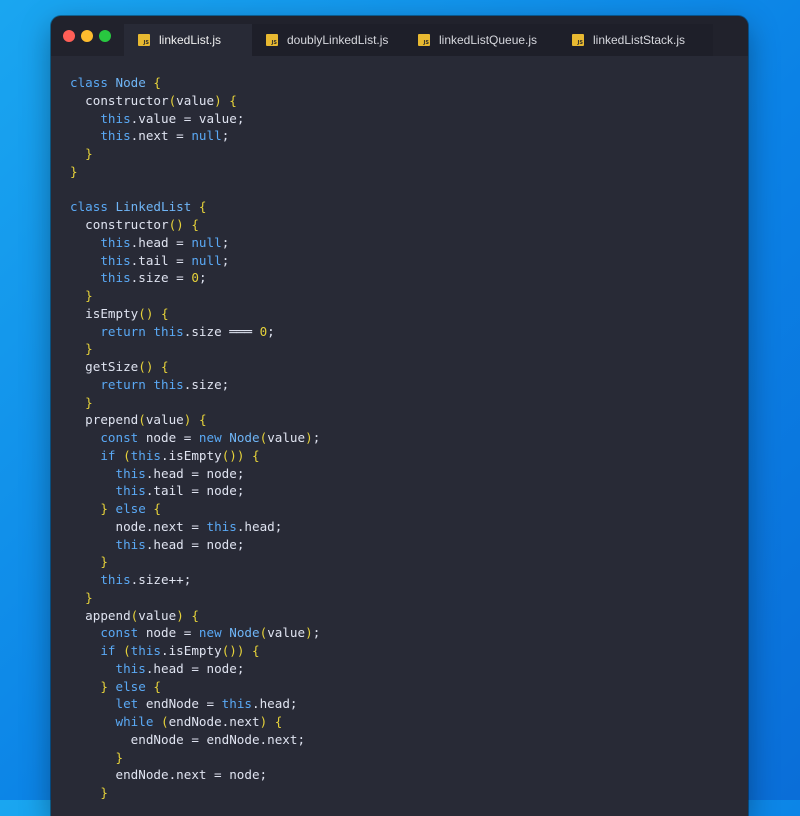 This screenshot has height=816, width=800. I want to click on code-line: this.tail = null;, so click(195, 261).